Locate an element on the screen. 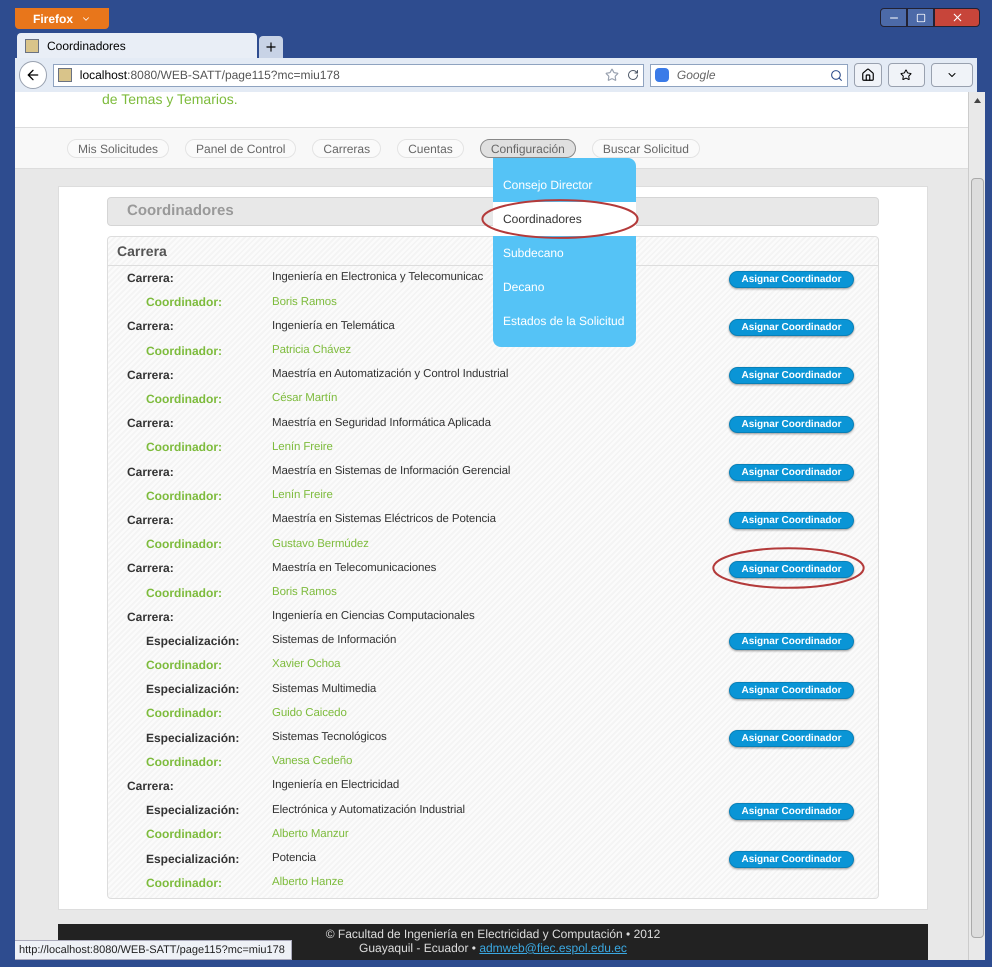 This screenshot has width=992, height=967. star-icon is located at coordinates (906, 75).